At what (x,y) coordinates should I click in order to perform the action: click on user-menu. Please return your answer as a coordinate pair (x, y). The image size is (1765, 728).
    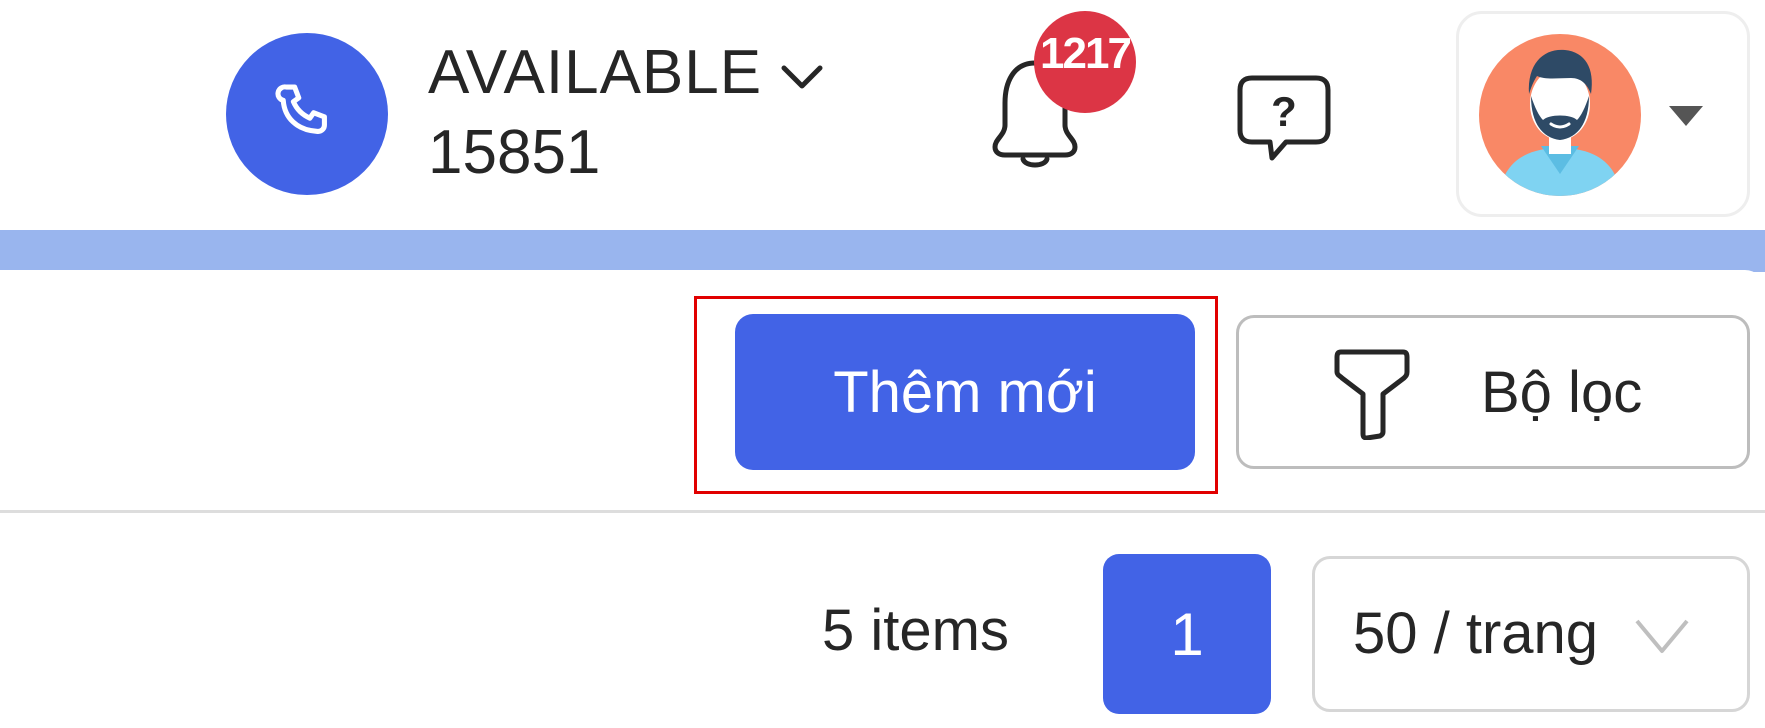
    Looking at the image, I should click on (1603, 114).